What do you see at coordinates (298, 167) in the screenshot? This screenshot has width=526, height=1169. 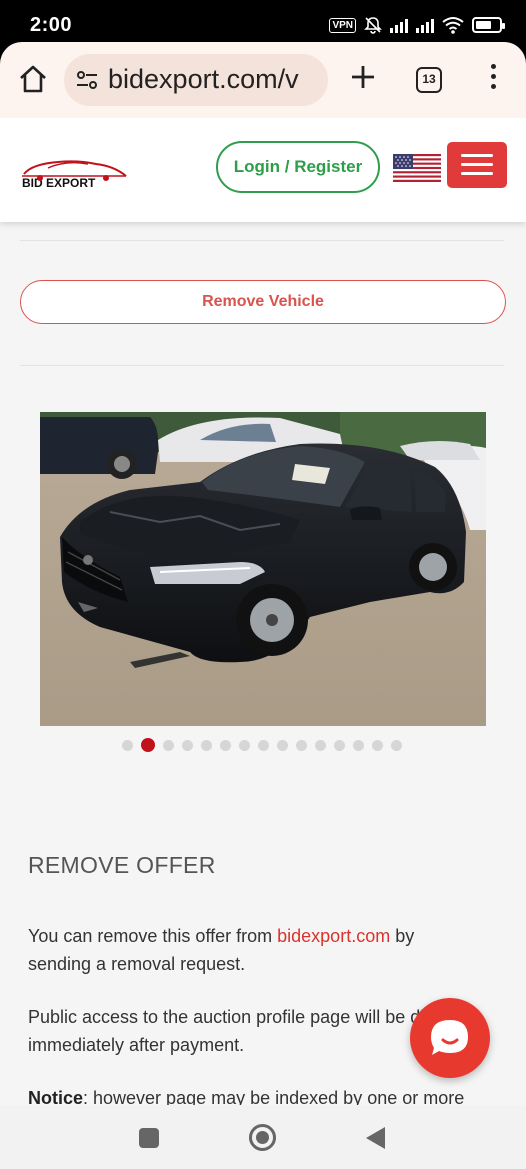 I see `login-register-button: Login / Register` at bounding box center [298, 167].